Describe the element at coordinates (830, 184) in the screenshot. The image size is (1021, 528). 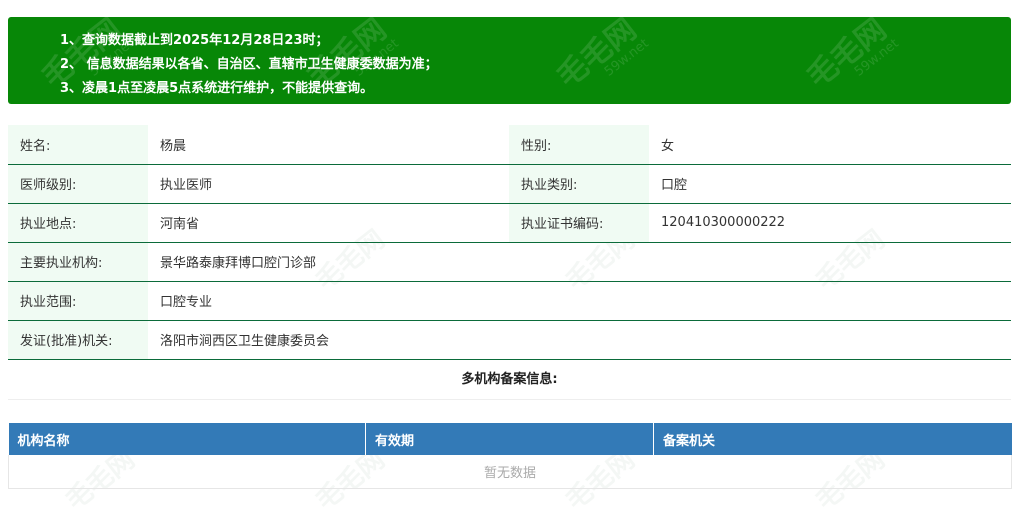
I see `category-value: 口腔` at that location.